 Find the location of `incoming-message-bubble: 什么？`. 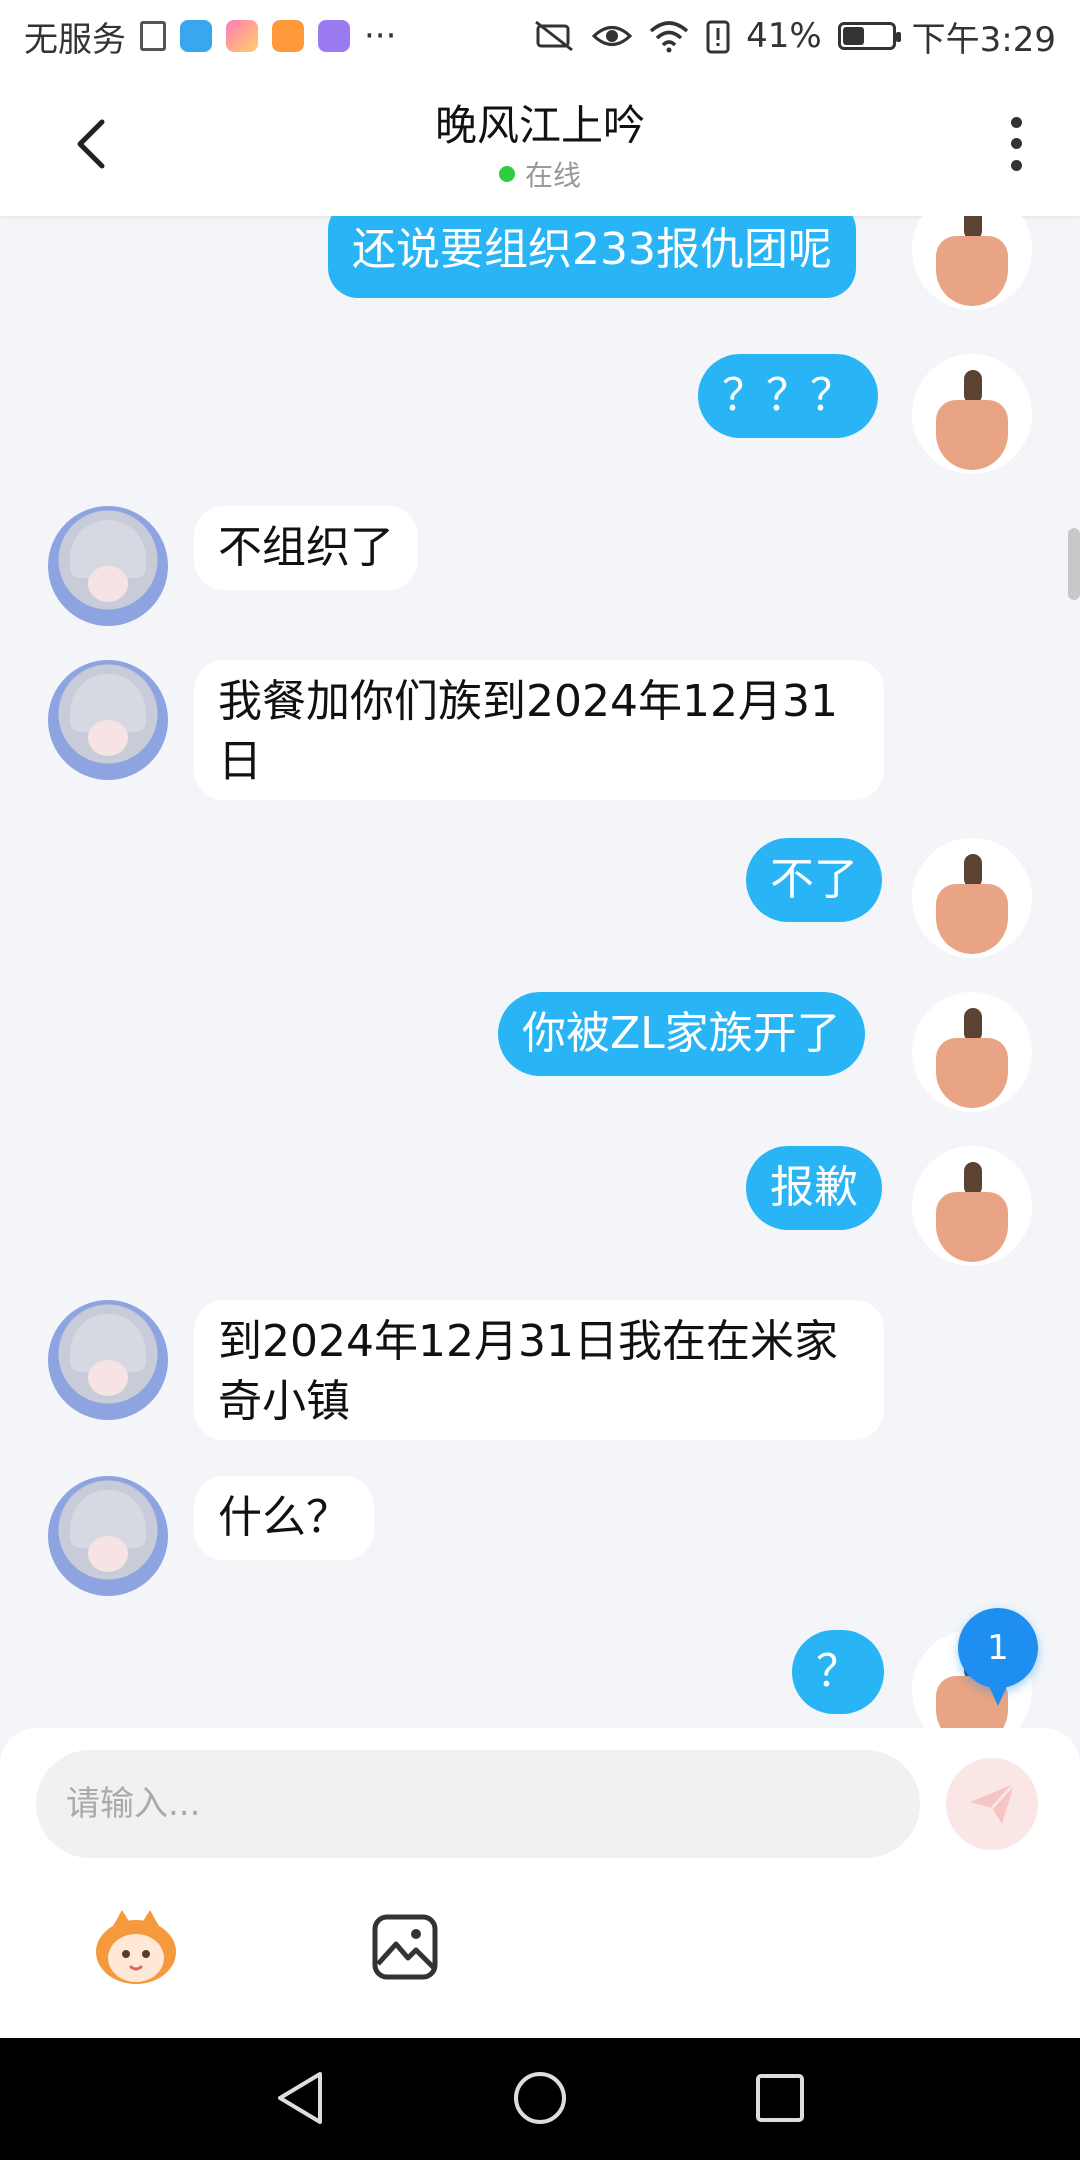

incoming-message-bubble: 什么？ is located at coordinates (284, 1518).